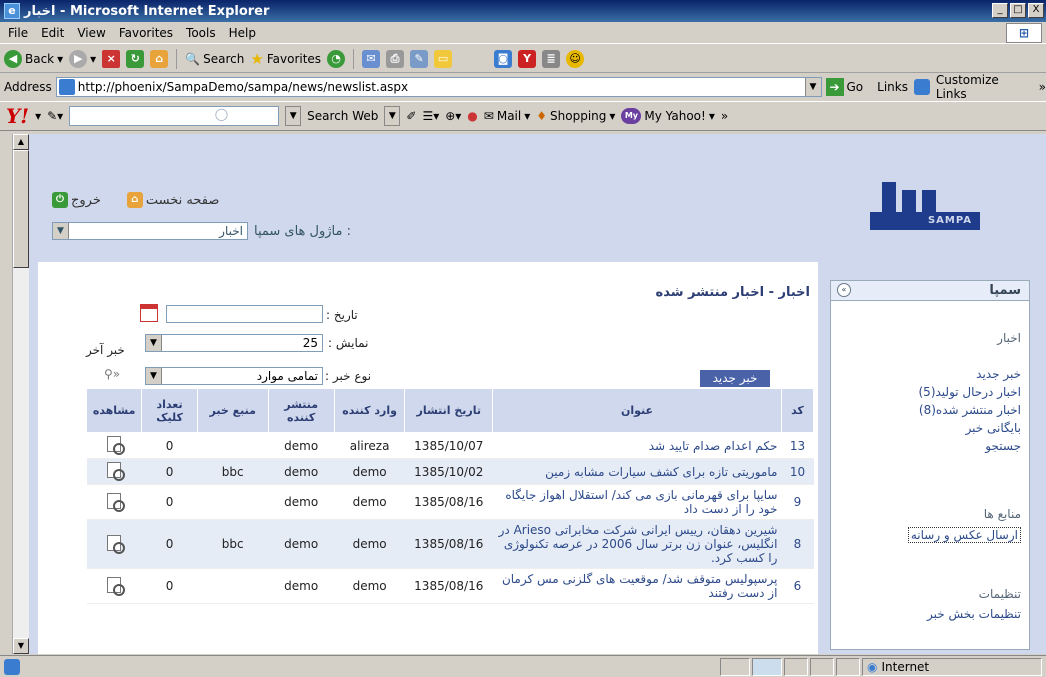  Describe the element at coordinates (844, 87) in the screenshot. I see `go-button: ➔ Go` at that location.